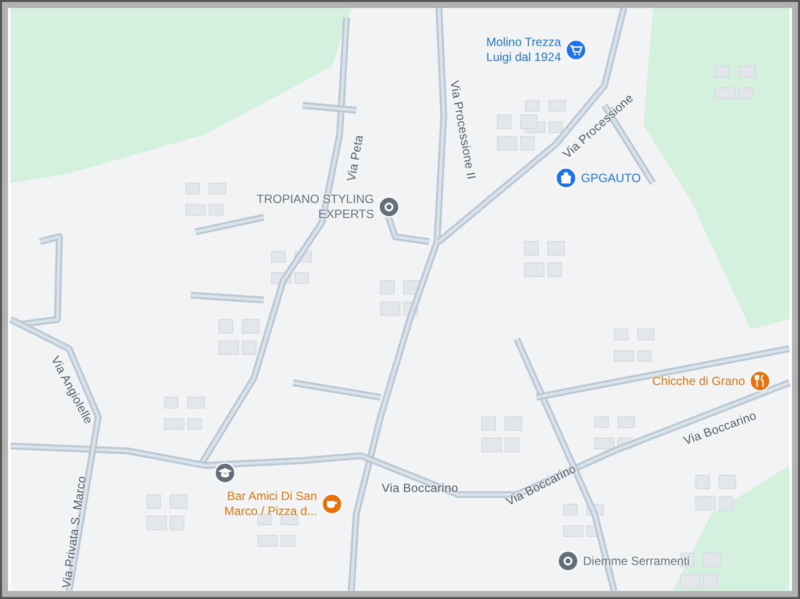 The image size is (800, 599). What do you see at coordinates (511, 50) in the screenshot?
I see `place-label: Molino Trezza Luigi dal 1924` at bounding box center [511, 50].